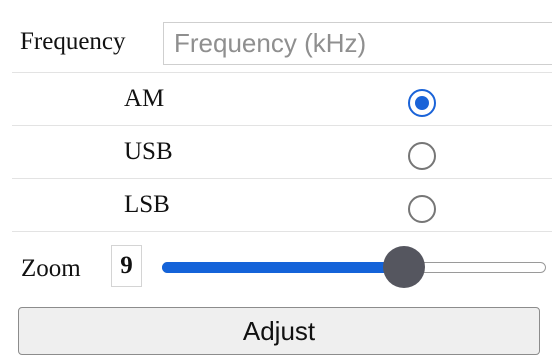  I want to click on zoom-slider-fill, so click(283, 267).